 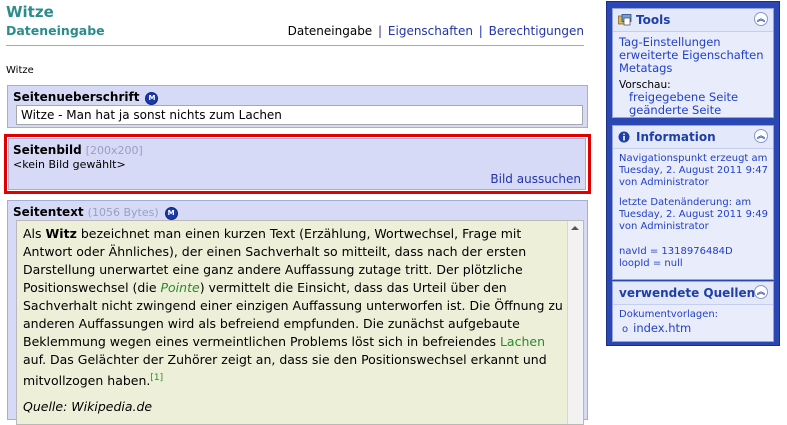 I want to click on tool-link-metatags: Metatags, so click(x=694, y=68).